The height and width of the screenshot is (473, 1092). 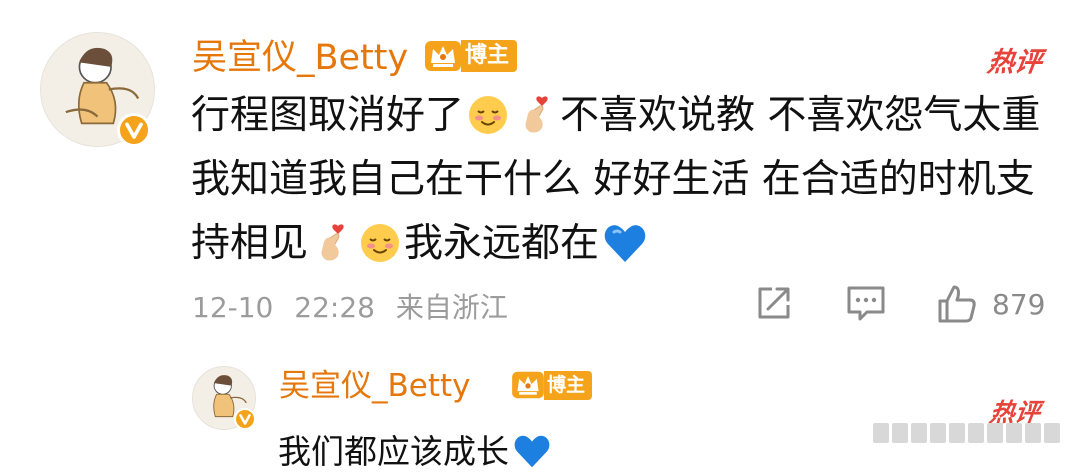 What do you see at coordinates (973, 433) in the screenshot?
I see `watermark-mosaic` at bounding box center [973, 433].